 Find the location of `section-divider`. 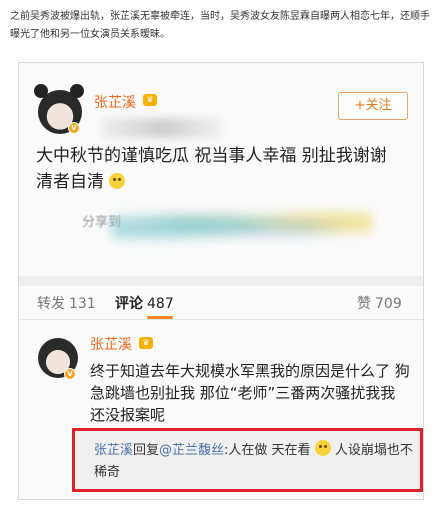

section-divider is located at coordinates (221, 281).